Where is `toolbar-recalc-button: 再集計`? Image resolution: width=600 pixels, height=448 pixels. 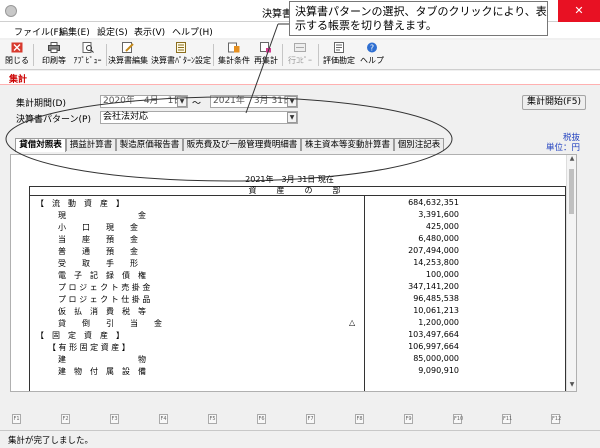
toolbar-recalc-button: 再集計 is located at coordinates (266, 55).